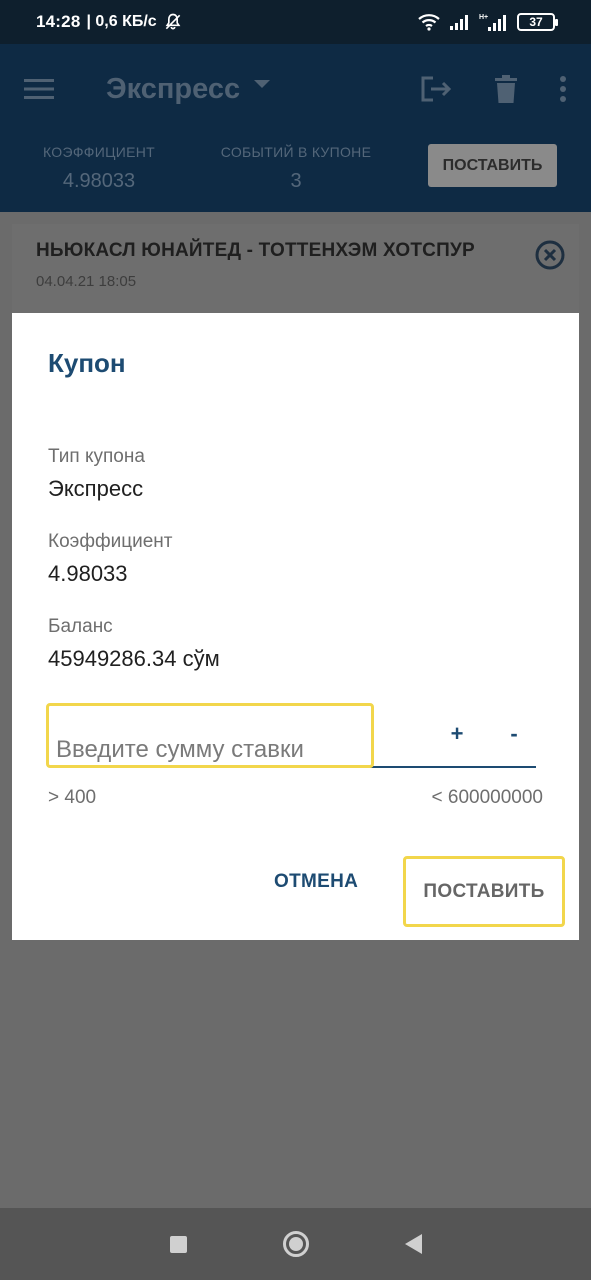 The image size is (591, 1280). I want to click on wifi-icon, so click(429, 22).